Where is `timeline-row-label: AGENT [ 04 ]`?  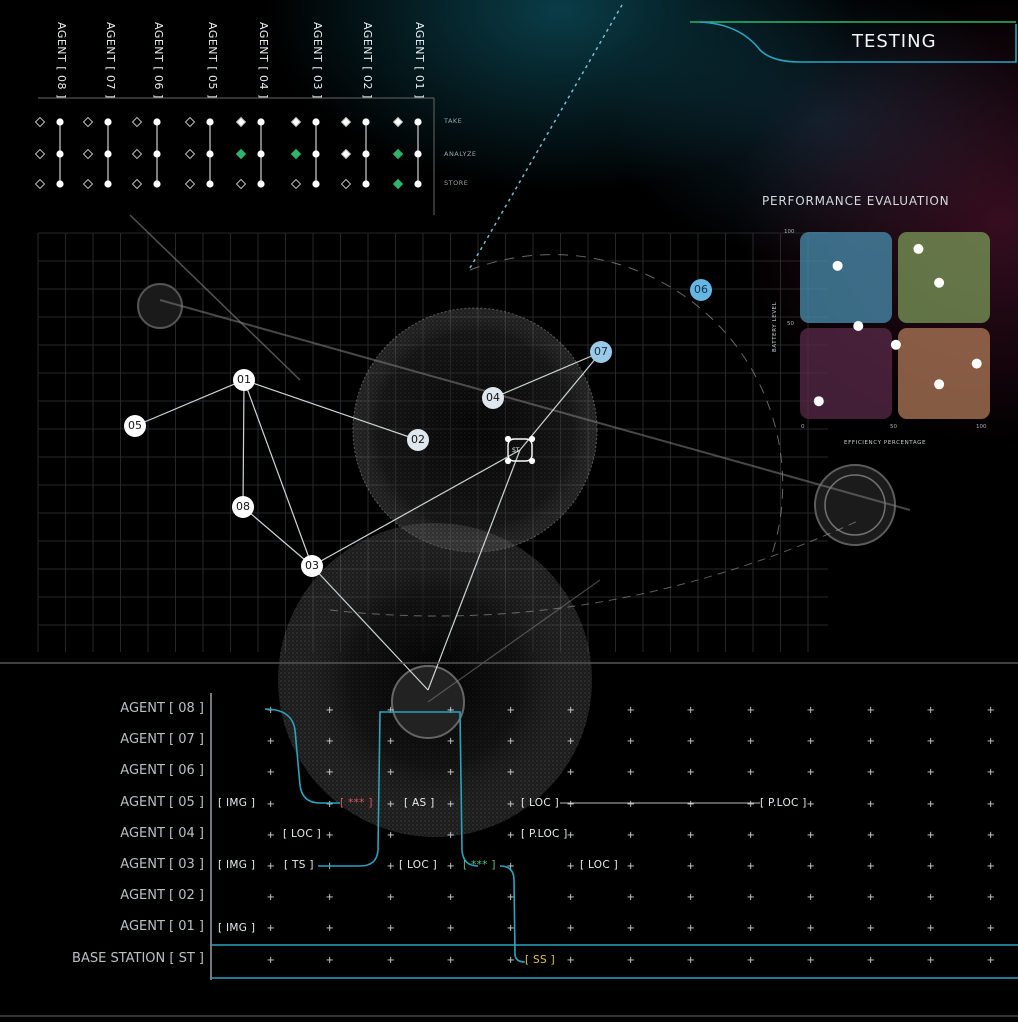
timeline-row-label: AGENT [ 04 ] is located at coordinates (162, 833).